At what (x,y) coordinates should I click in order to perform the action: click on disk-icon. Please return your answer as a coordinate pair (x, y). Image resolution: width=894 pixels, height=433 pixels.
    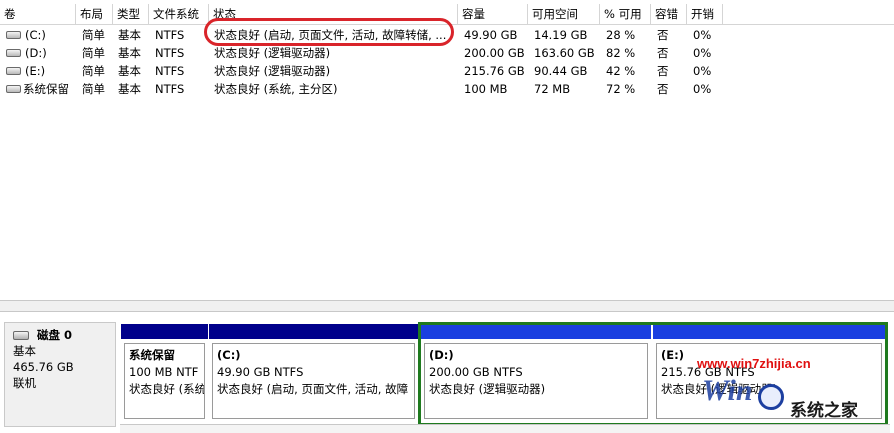
    Looking at the image, I should click on (21, 335).